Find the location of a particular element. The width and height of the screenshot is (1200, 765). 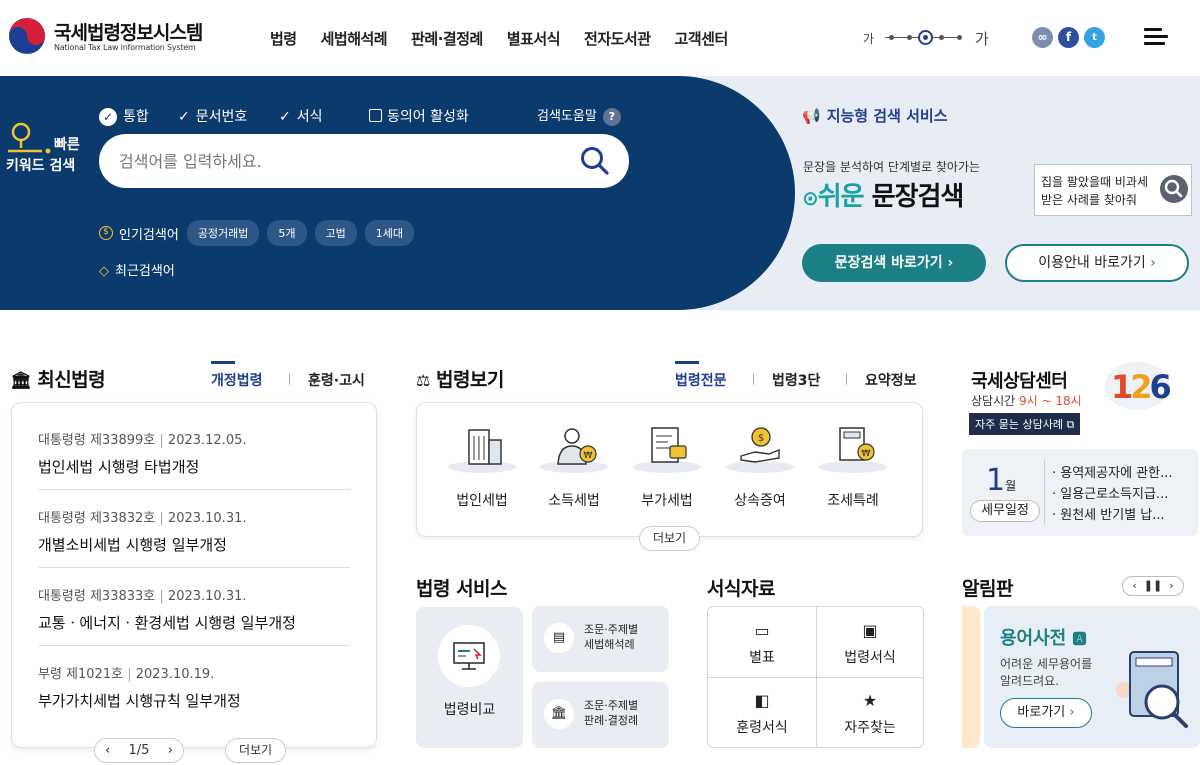

nav-customer: 고객센터 is located at coordinates (702, 38).